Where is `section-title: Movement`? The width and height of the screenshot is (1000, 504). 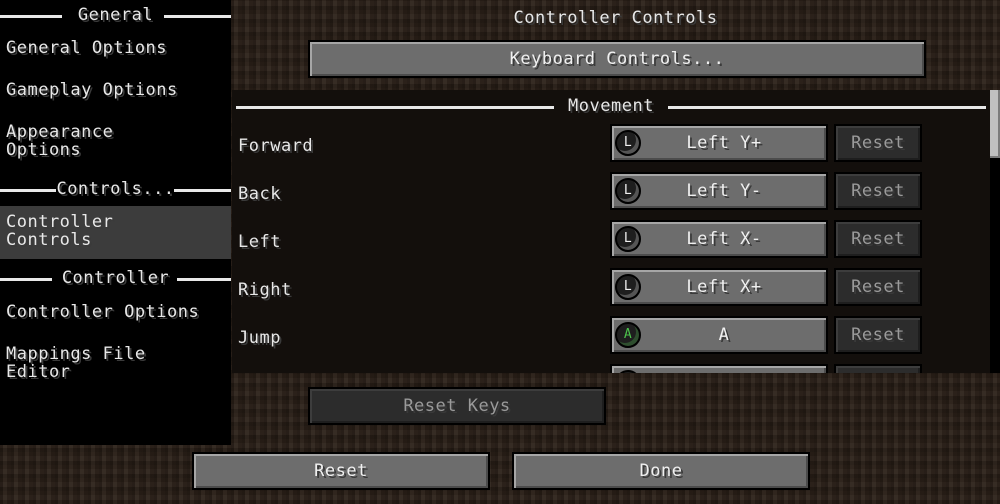 section-title: Movement is located at coordinates (611, 106).